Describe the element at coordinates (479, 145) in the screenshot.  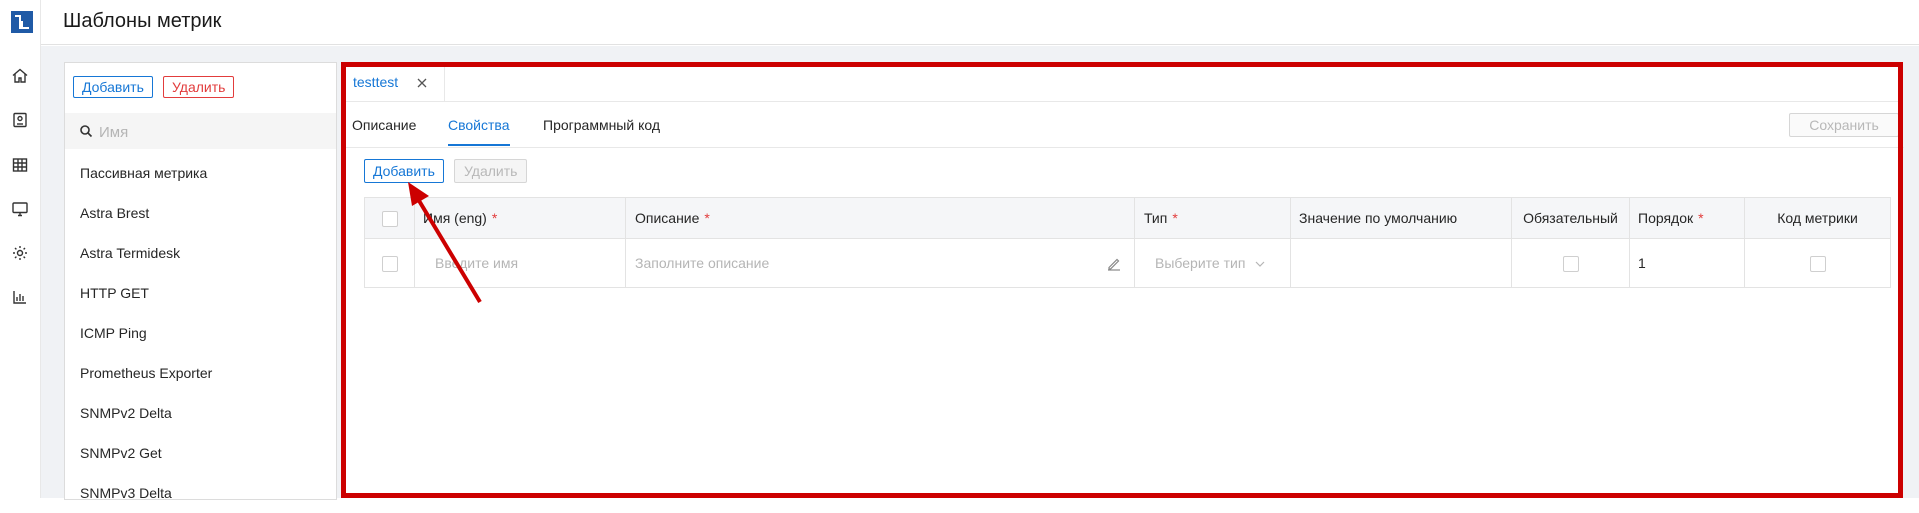
I see `active-tab-indicator` at that location.